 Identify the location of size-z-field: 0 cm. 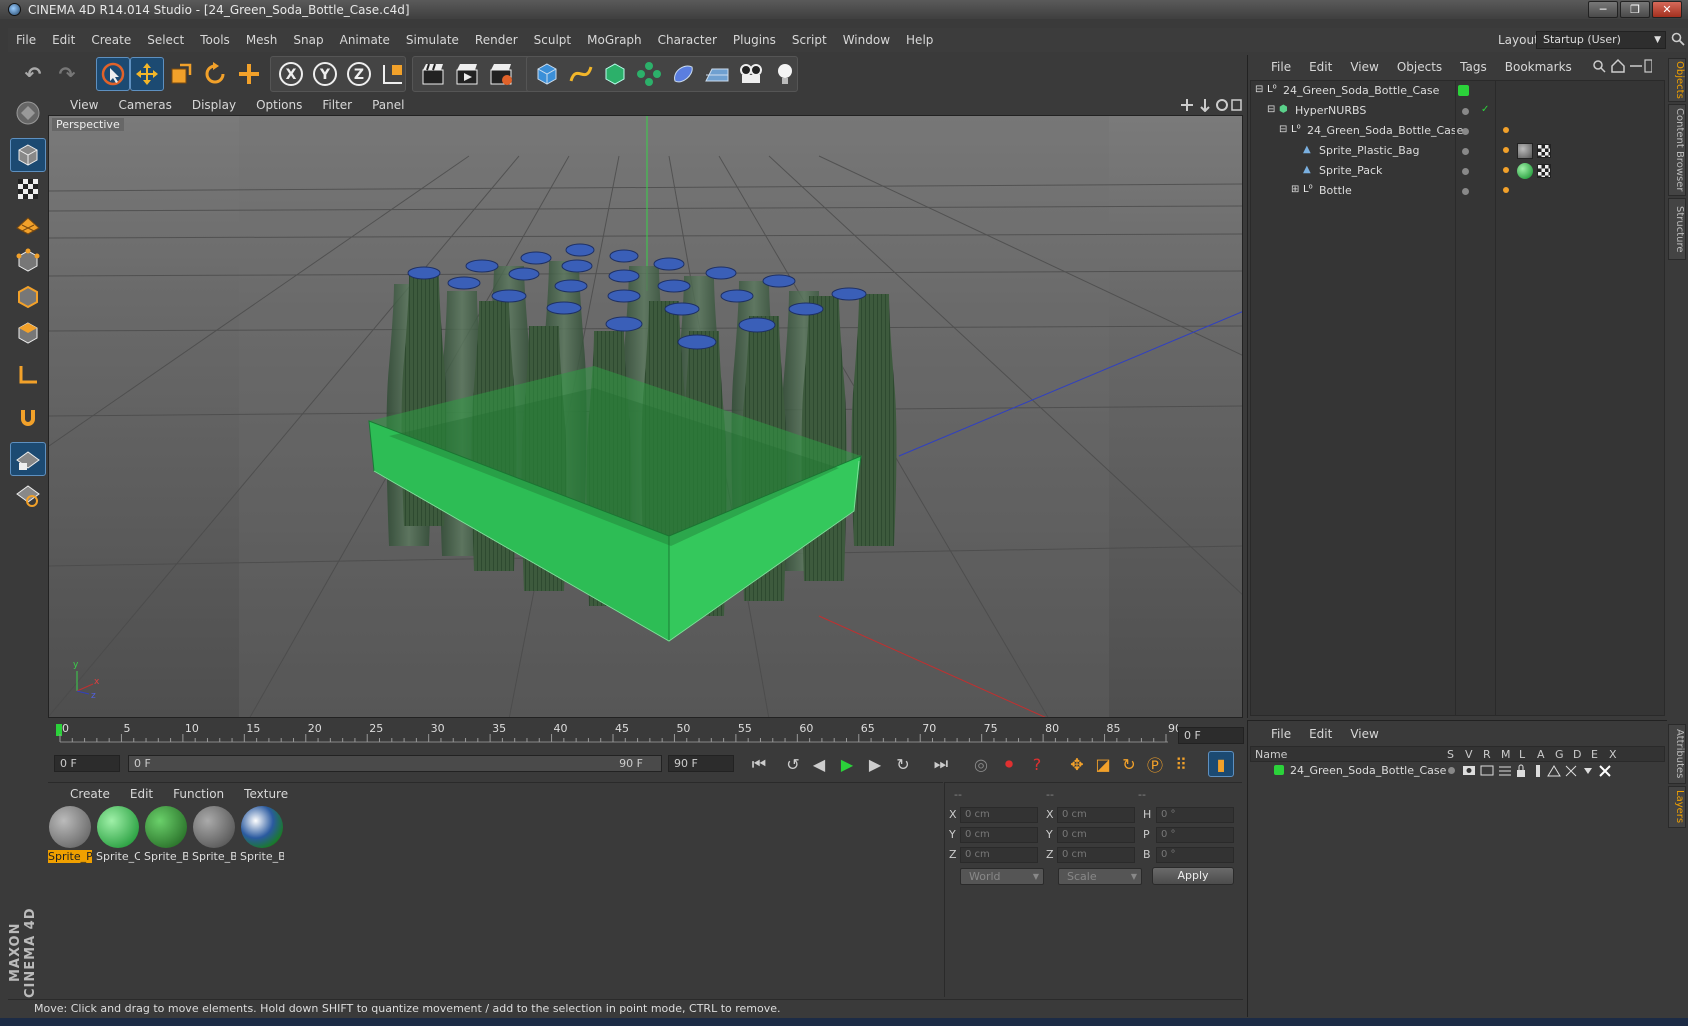
(1096, 855).